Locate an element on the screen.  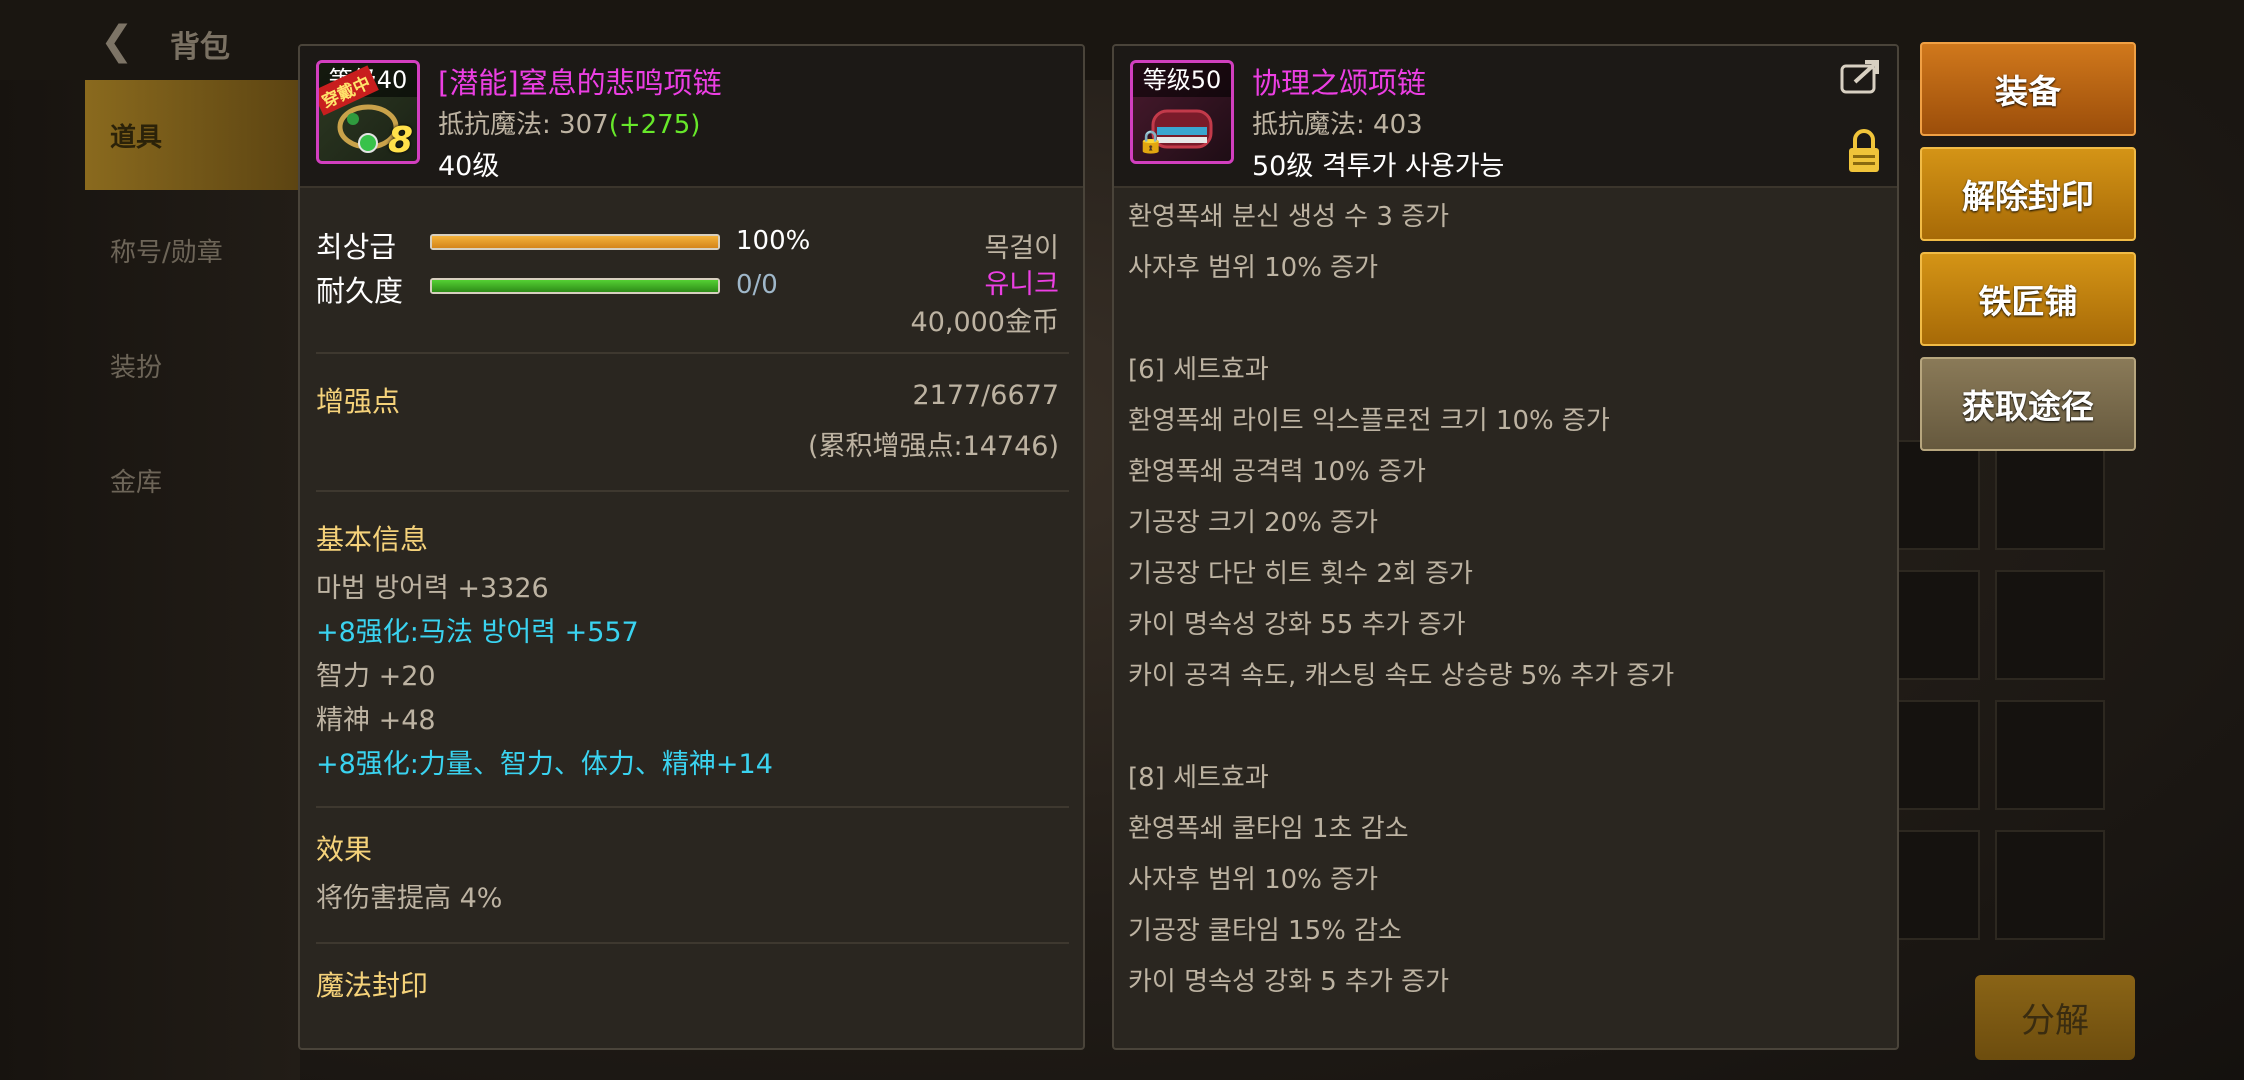
effect-text: 将伤害提高 4% is located at coordinates (409, 898).